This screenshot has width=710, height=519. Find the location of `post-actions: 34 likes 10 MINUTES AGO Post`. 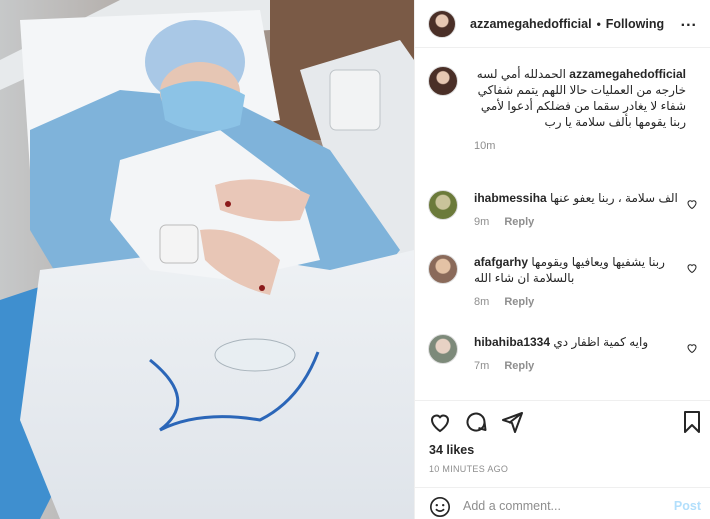

post-actions: 34 likes 10 MINUTES AGO Post is located at coordinates (562, 459).